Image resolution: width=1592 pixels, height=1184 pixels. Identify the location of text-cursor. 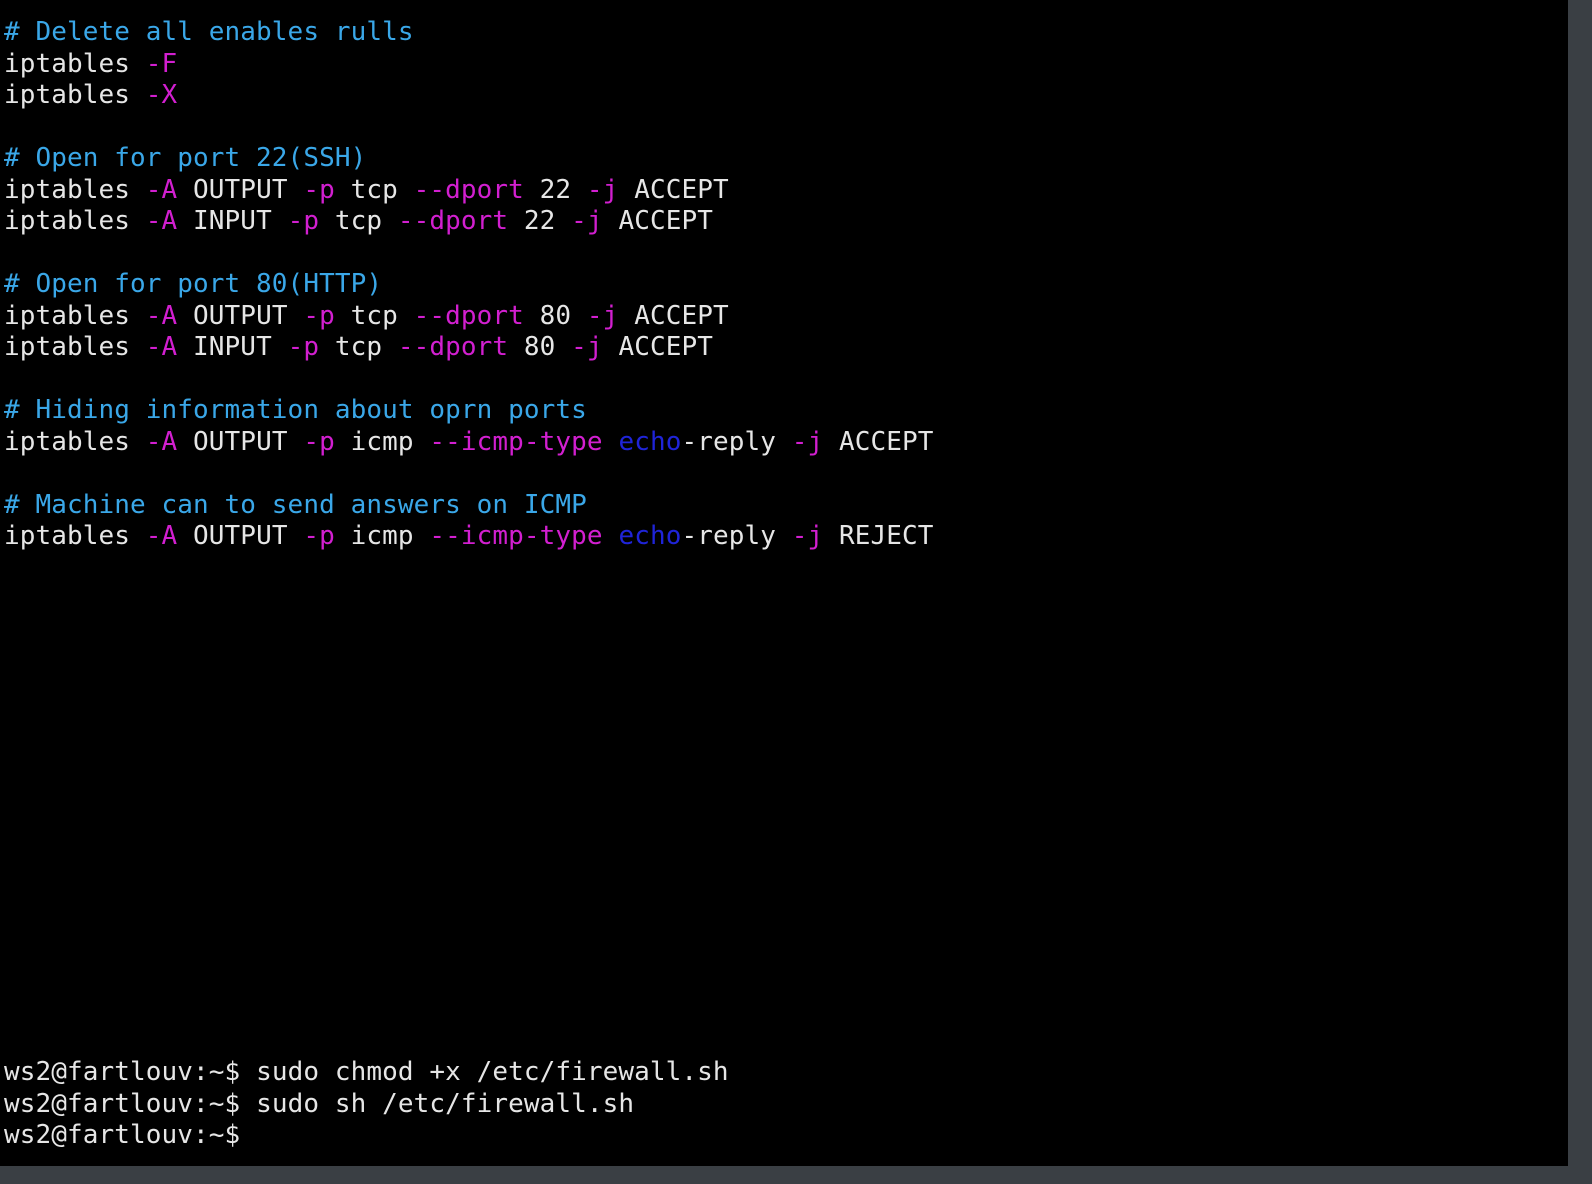
(247, 1136).